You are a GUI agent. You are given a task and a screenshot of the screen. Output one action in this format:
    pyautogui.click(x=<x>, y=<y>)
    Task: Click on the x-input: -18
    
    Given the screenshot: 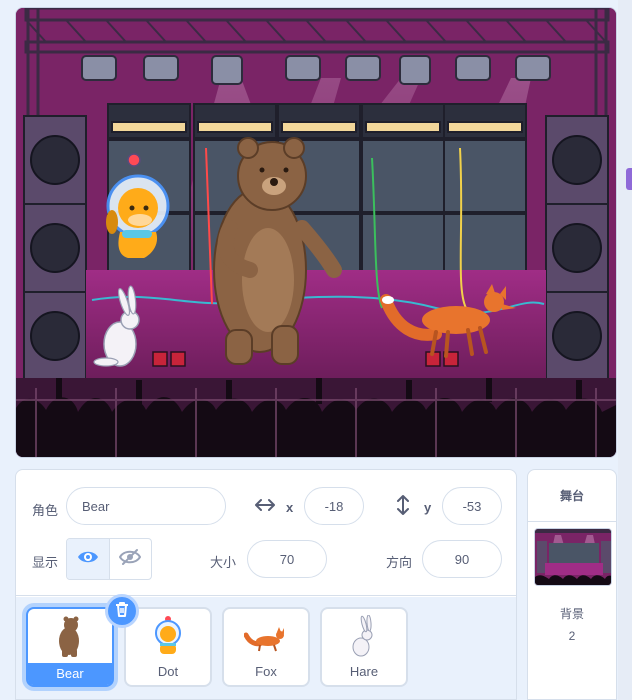 What is the action you would take?
    pyautogui.click(x=334, y=506)
    